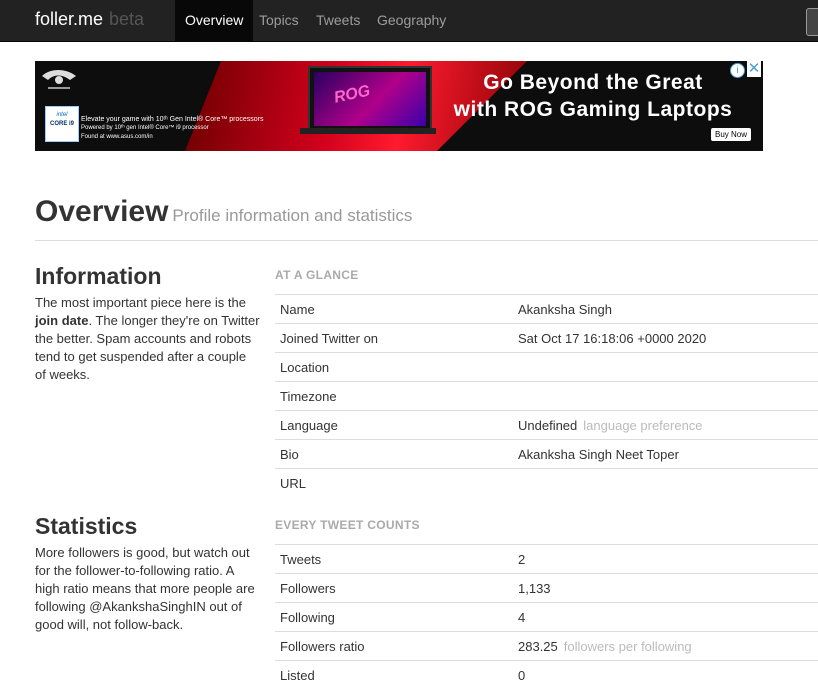 This screenshot has width=818, height=692. I want to click on table-row: Following 4, so click(546, 616).